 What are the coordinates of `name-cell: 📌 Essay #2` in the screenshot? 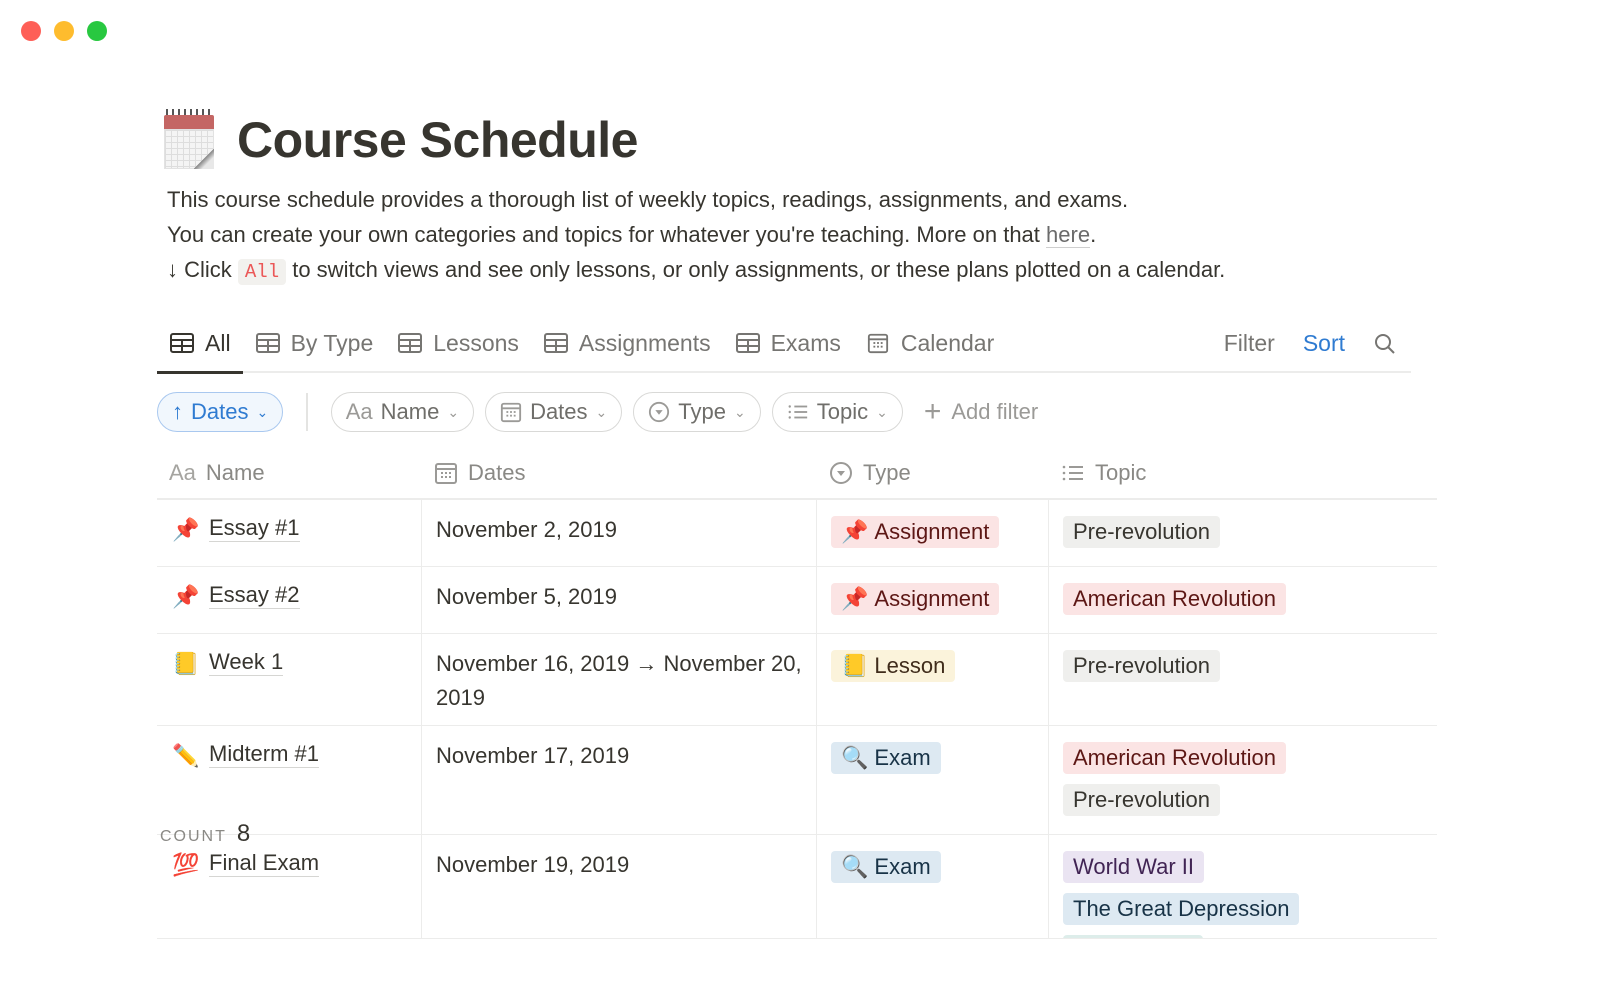 It's located at (289, 600).